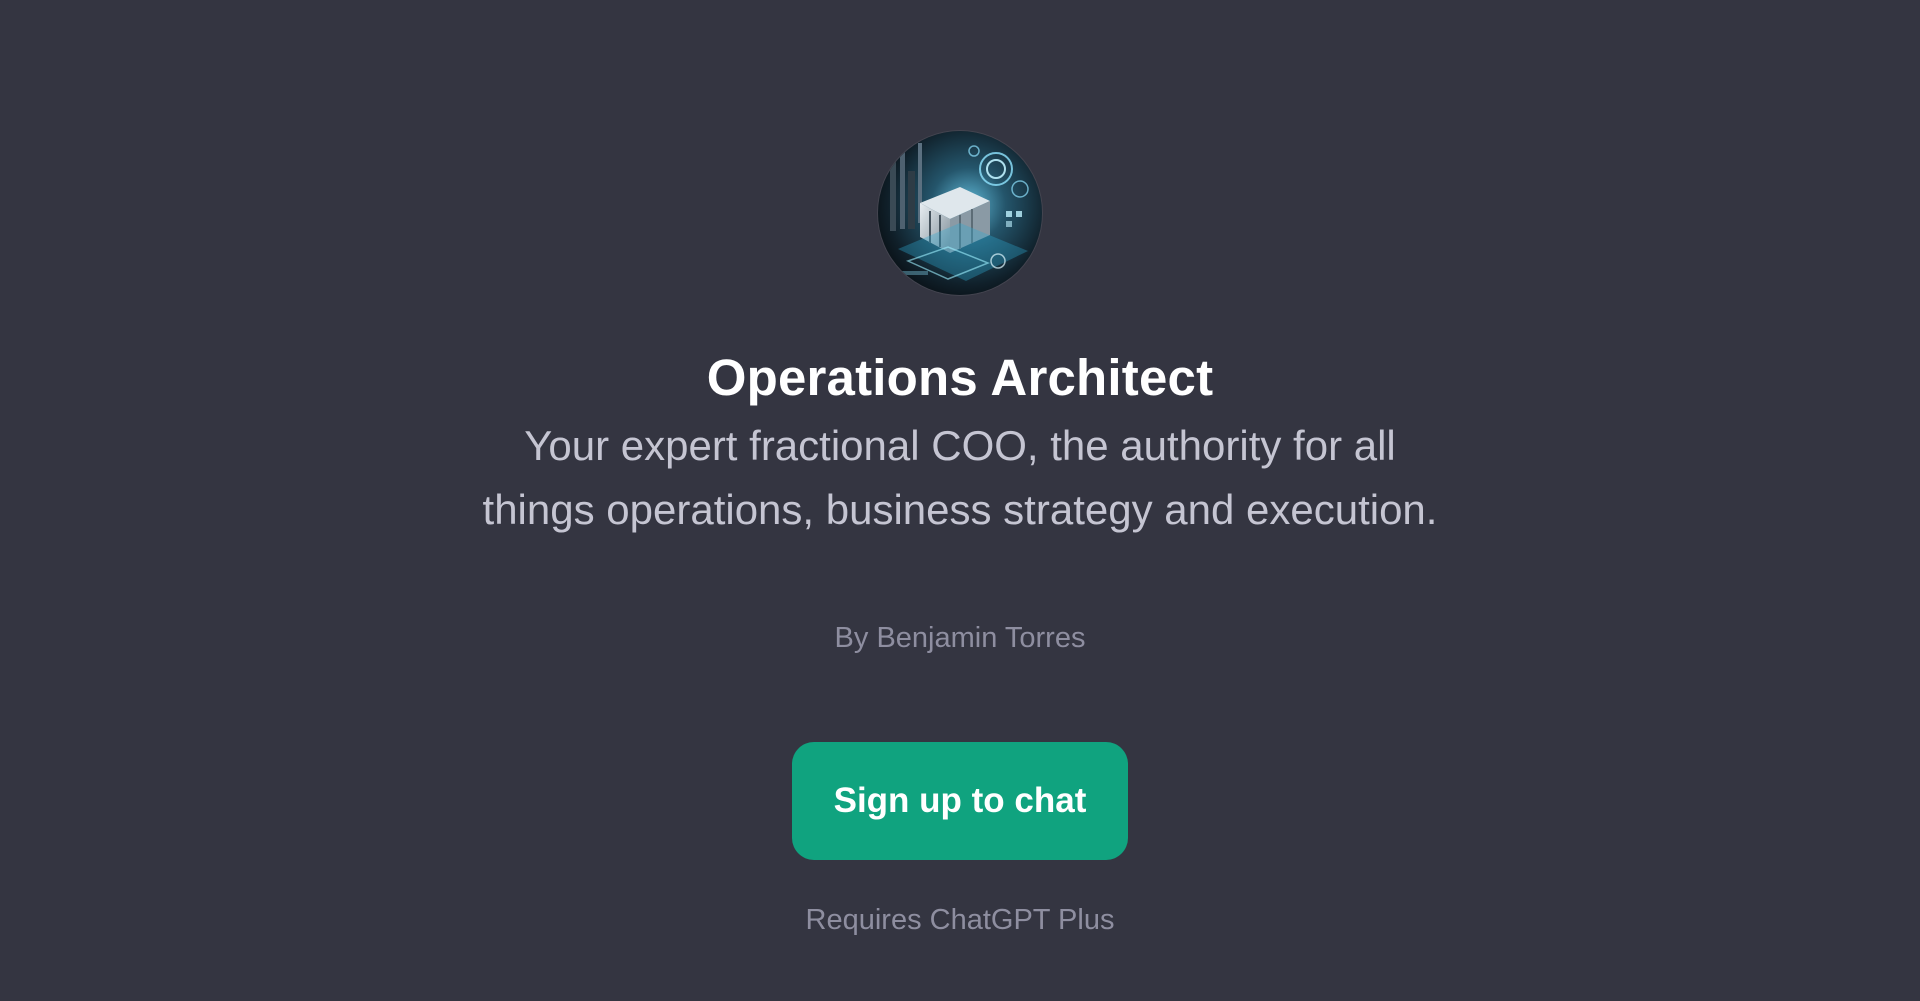 This screenshot has width=1920, height=1001. I want to click on plan-requirement-note: Requires ChatGPT Plus, so click(960, 920).